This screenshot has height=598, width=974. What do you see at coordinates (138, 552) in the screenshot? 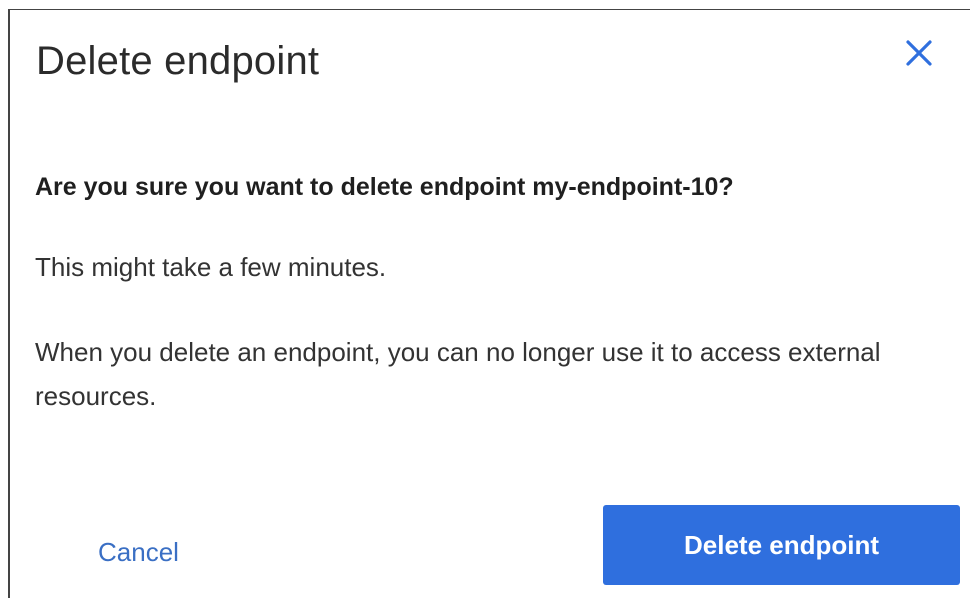
I see `cancel-button: Cancel` at bounding box center [138, 552].